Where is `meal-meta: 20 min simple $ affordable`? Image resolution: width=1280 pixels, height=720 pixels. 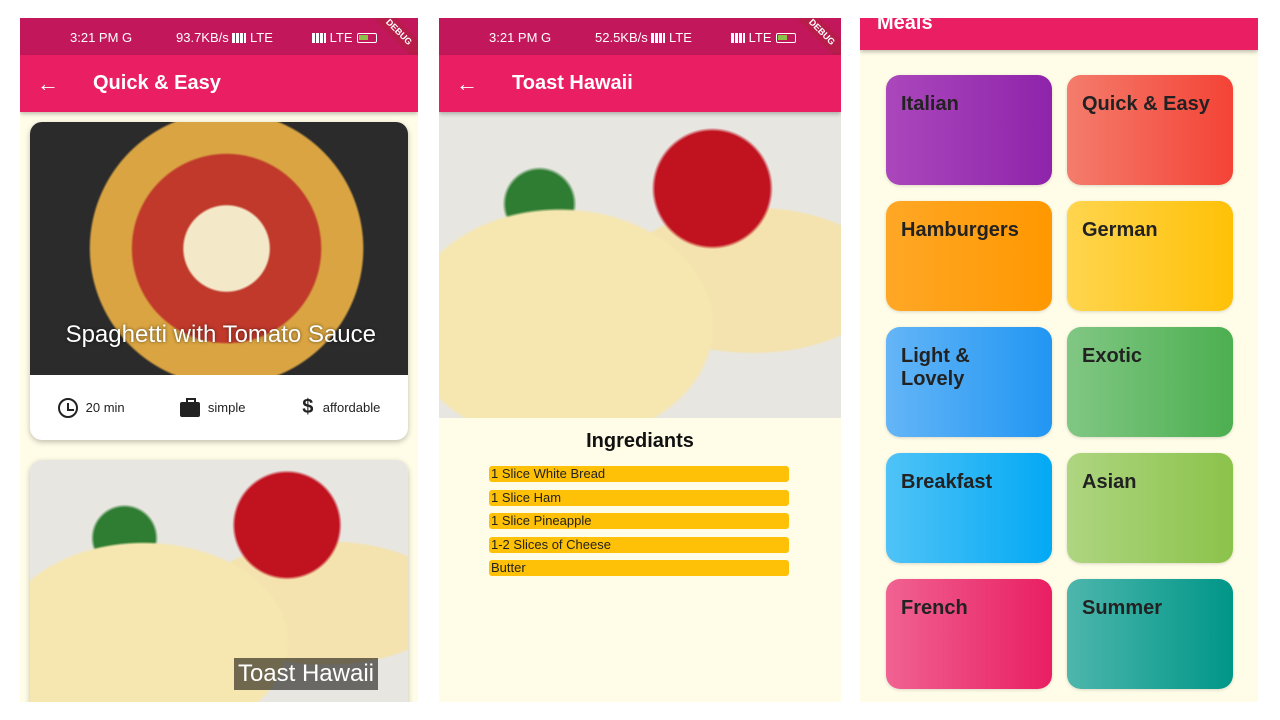
meal-meta: 20 min simple $ affordable is located at coordinates (219, 407).